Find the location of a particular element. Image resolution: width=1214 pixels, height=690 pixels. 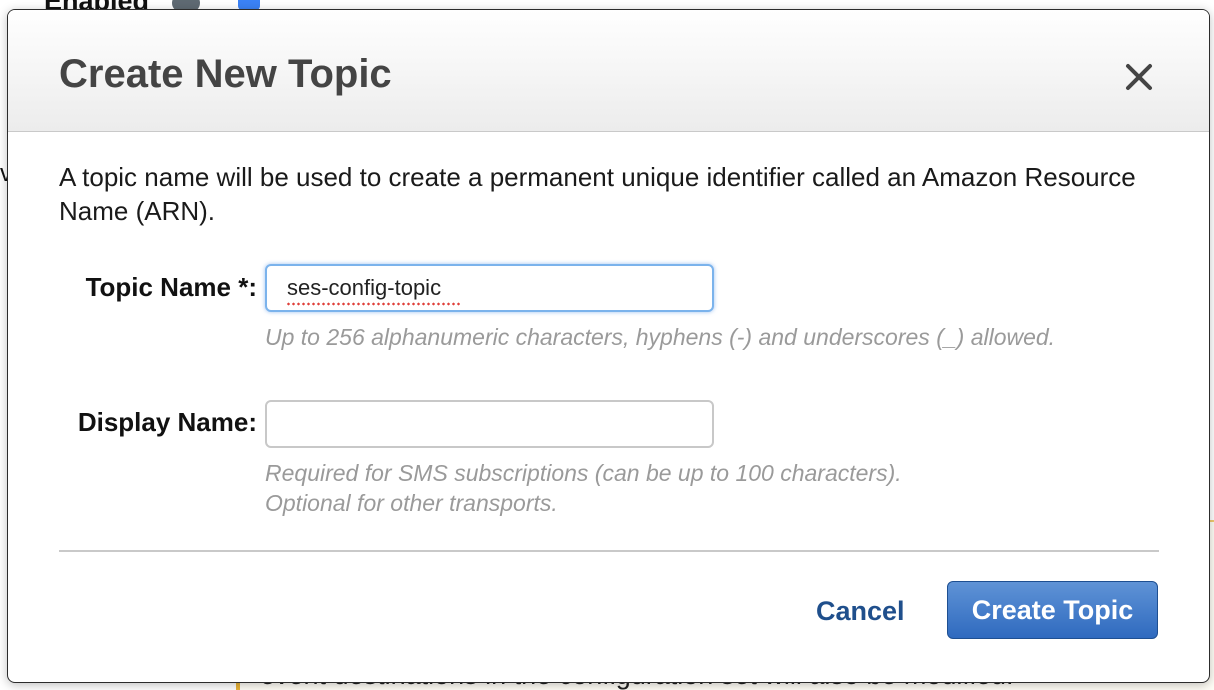

display-name-input is located at coordinates (489, 424).